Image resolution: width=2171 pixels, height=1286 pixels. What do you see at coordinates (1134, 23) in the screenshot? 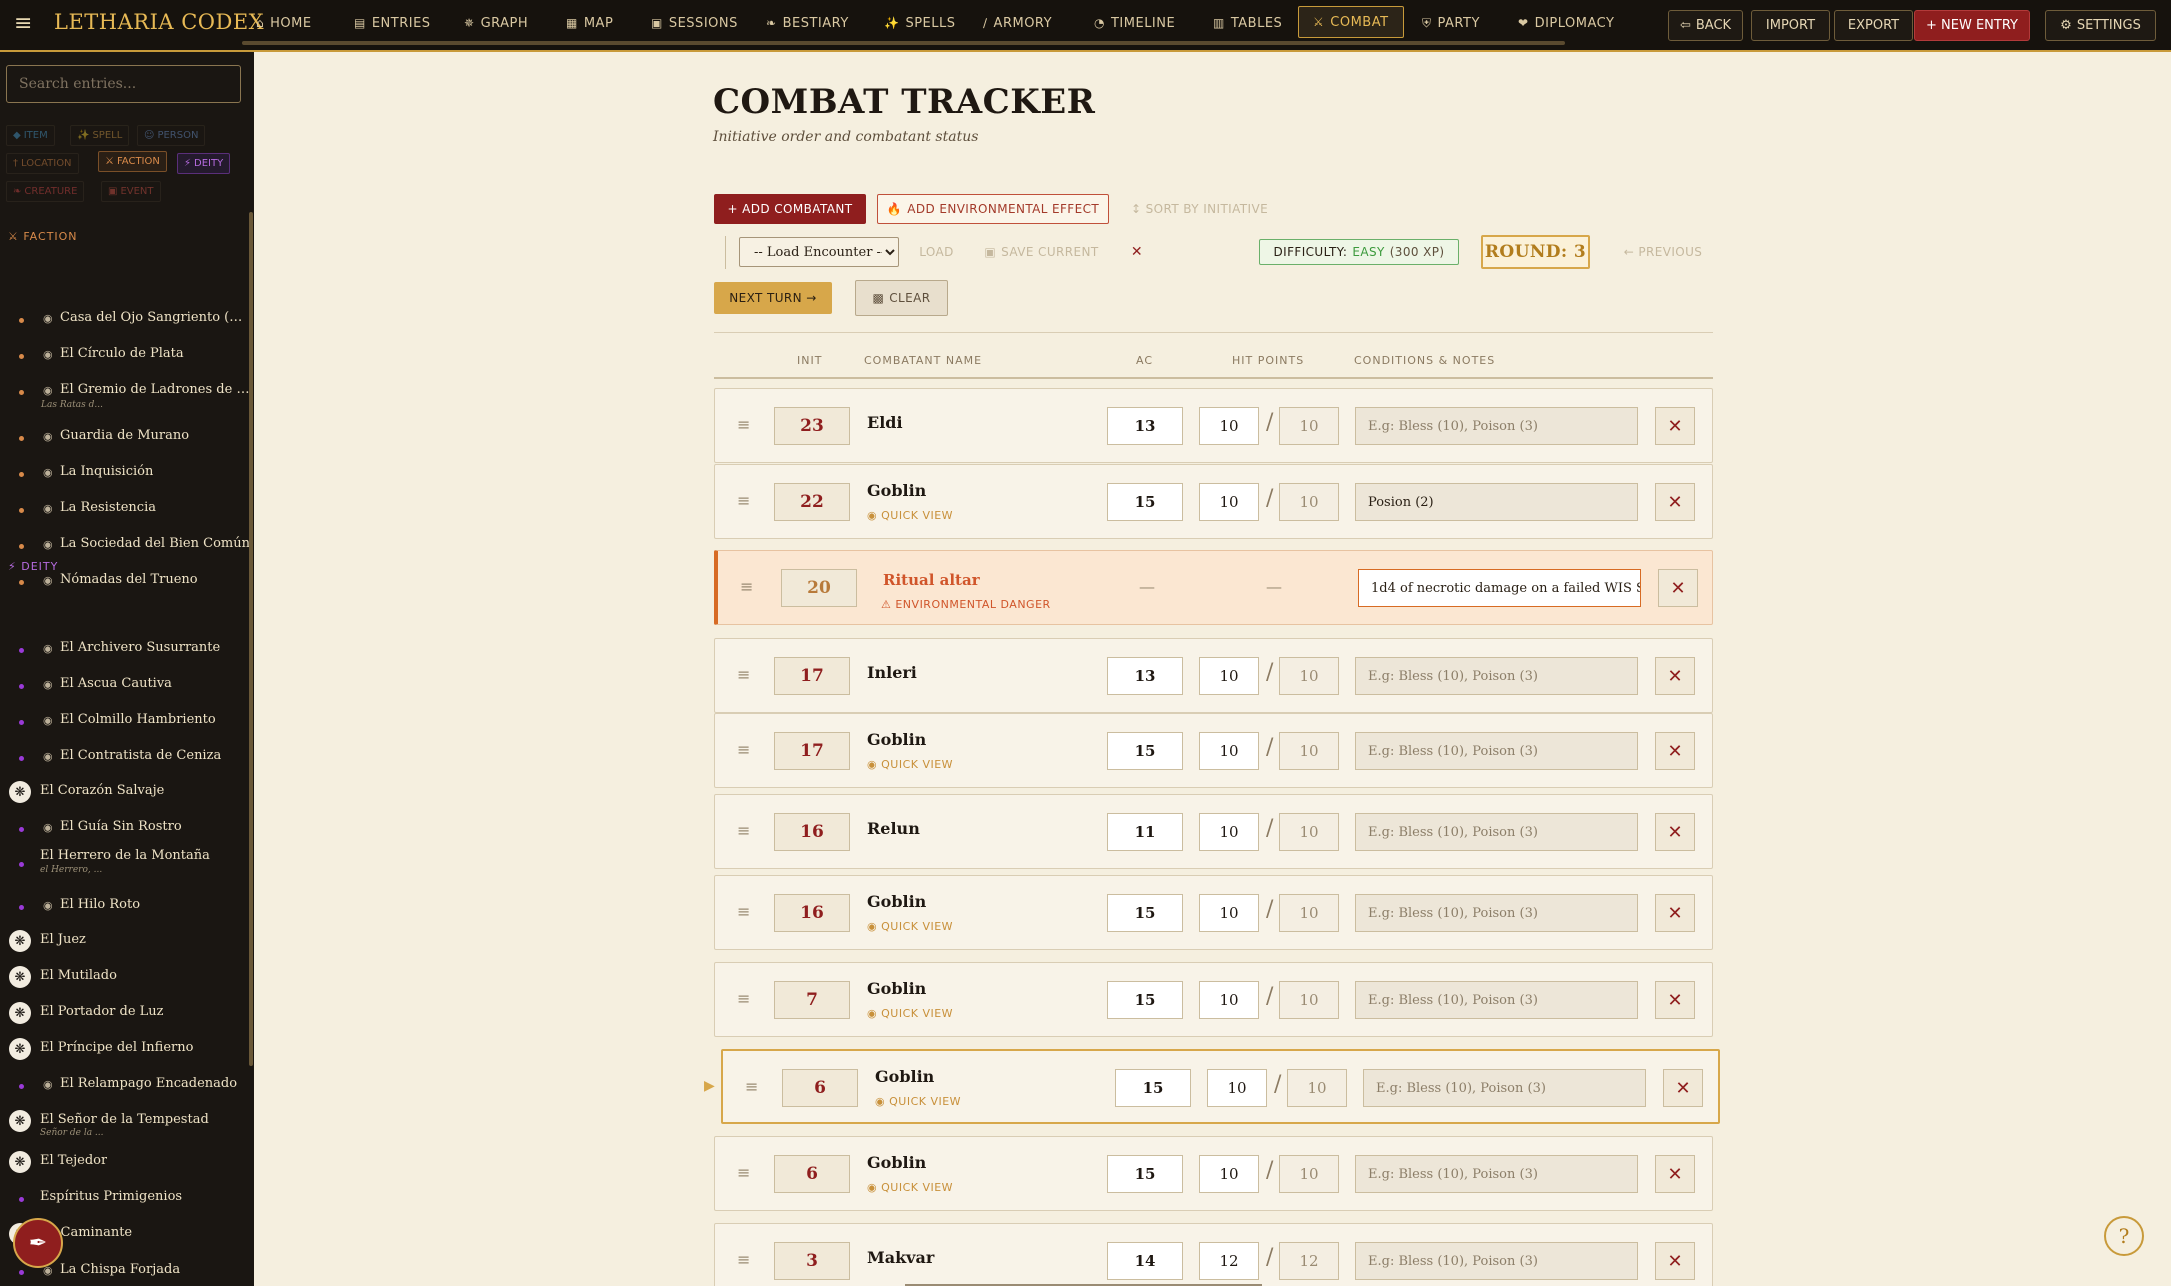
I see `nav-timeline: ◔ TIMELINE` at bounding box center [1134, 23].